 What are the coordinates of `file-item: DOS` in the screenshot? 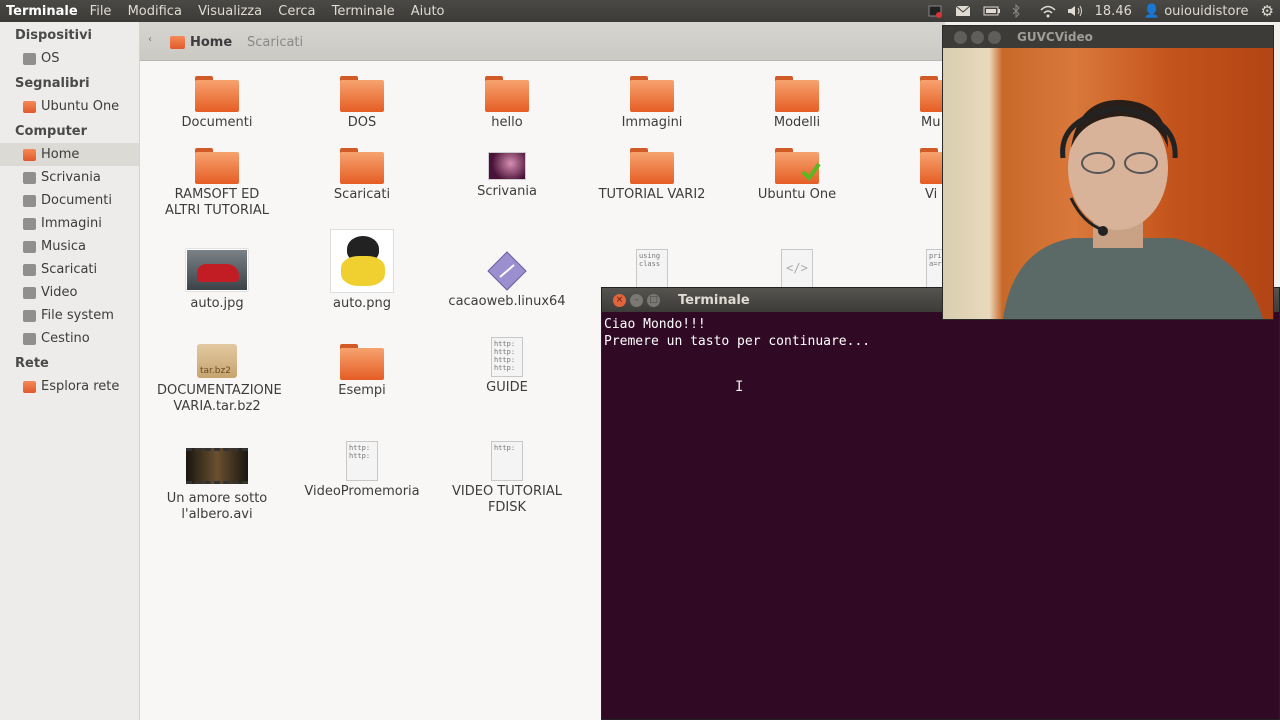 It's located at (362, 103).